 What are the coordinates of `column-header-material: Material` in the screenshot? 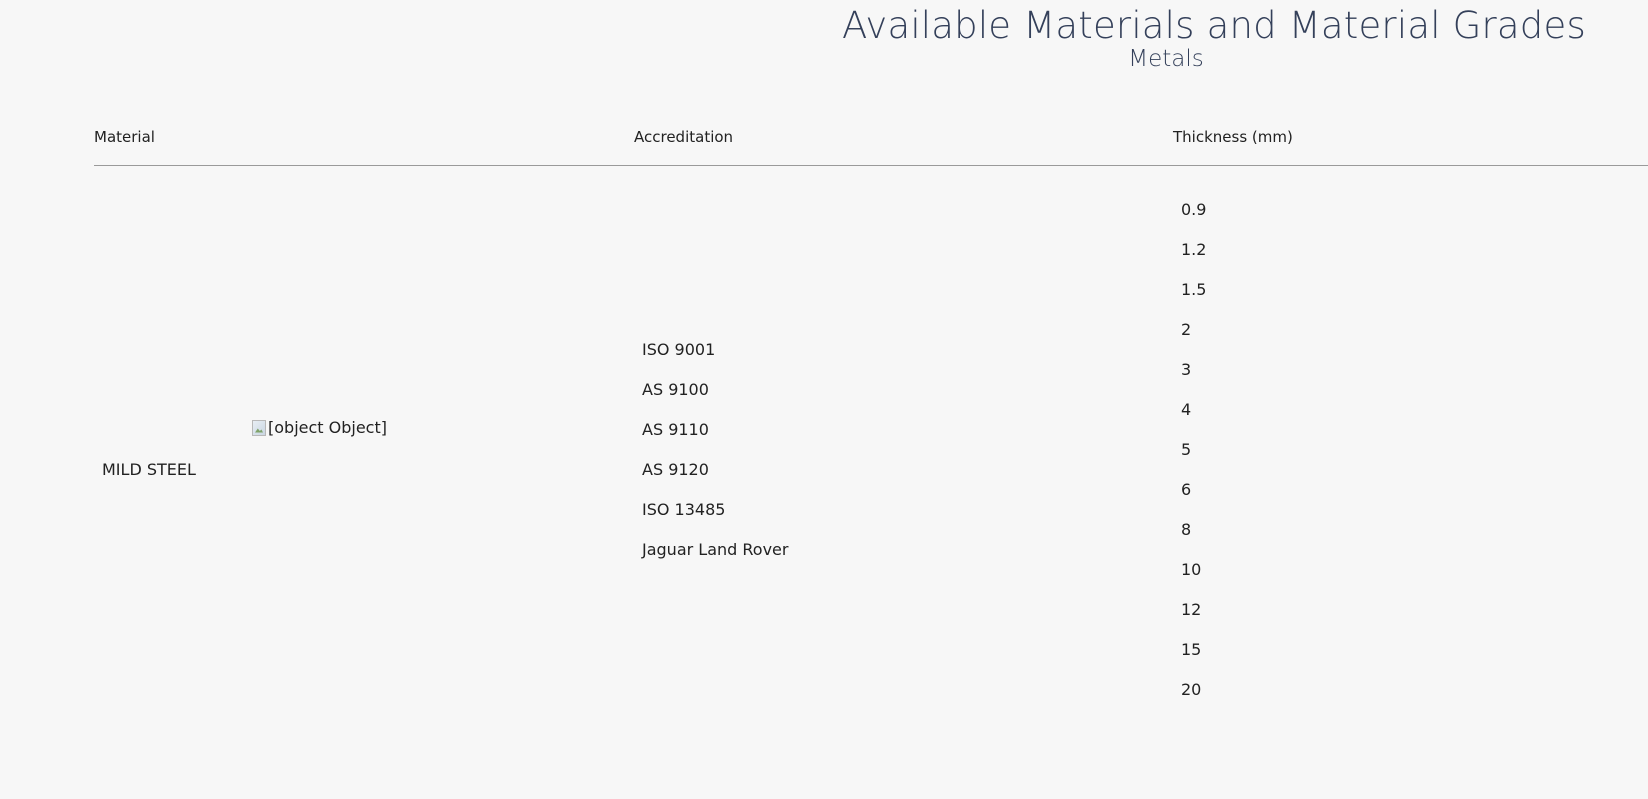 It's located at (124, 137).